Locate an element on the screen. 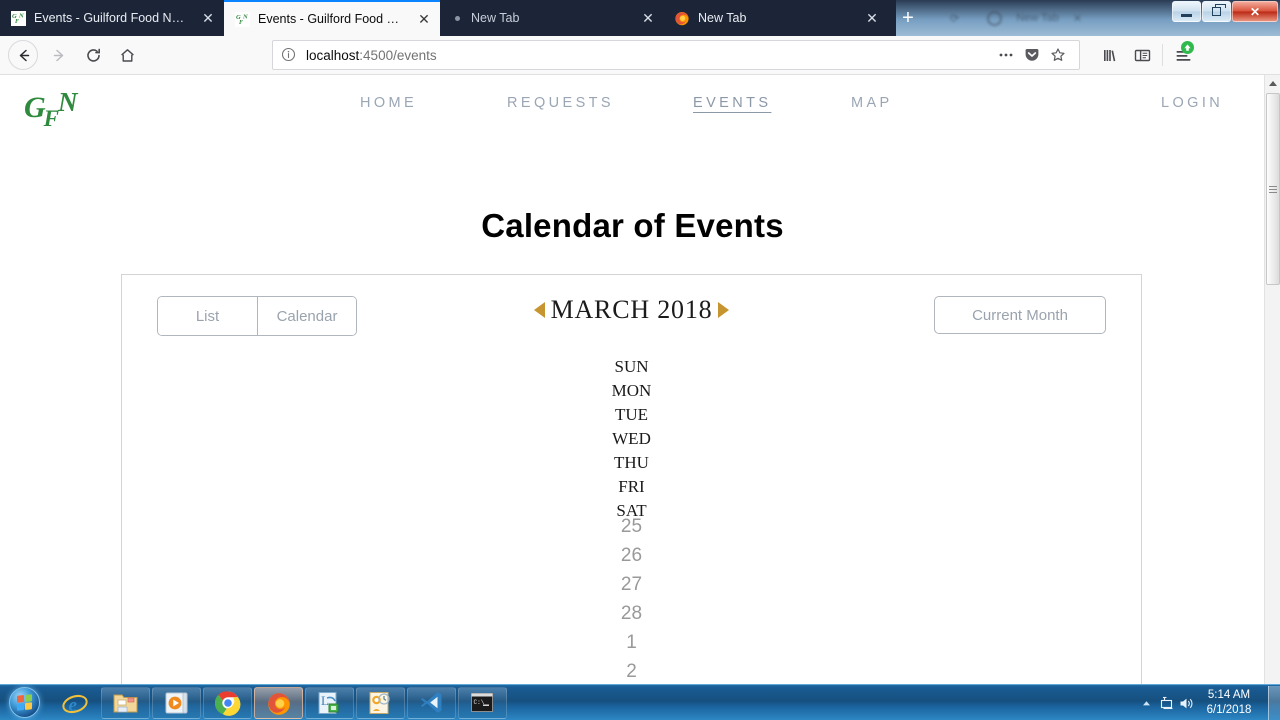 The height and width of the screenshot is (720, 1280). logo-letter-g: G is located at coordinates (35, 107).